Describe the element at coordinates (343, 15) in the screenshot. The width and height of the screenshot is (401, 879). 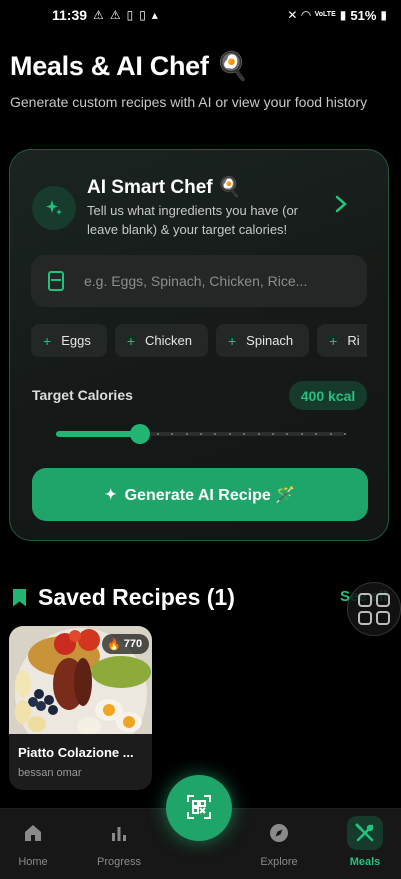
I see `signal-icon: ▮` at that location.